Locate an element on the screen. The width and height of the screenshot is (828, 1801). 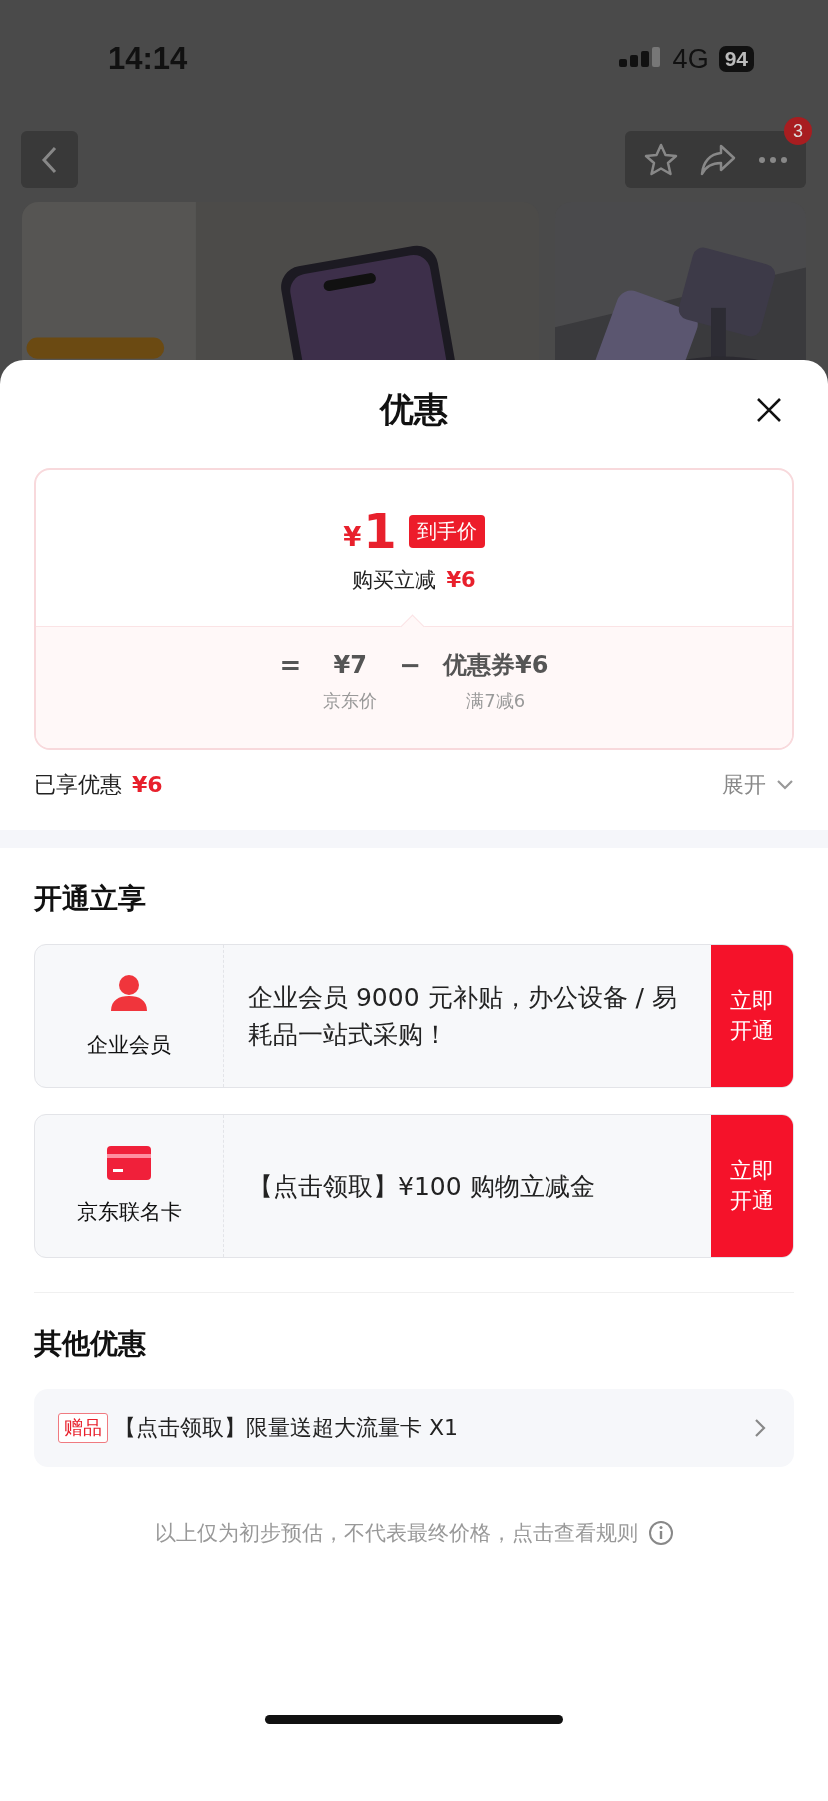
more-icon is located at coordinates (772, 159).